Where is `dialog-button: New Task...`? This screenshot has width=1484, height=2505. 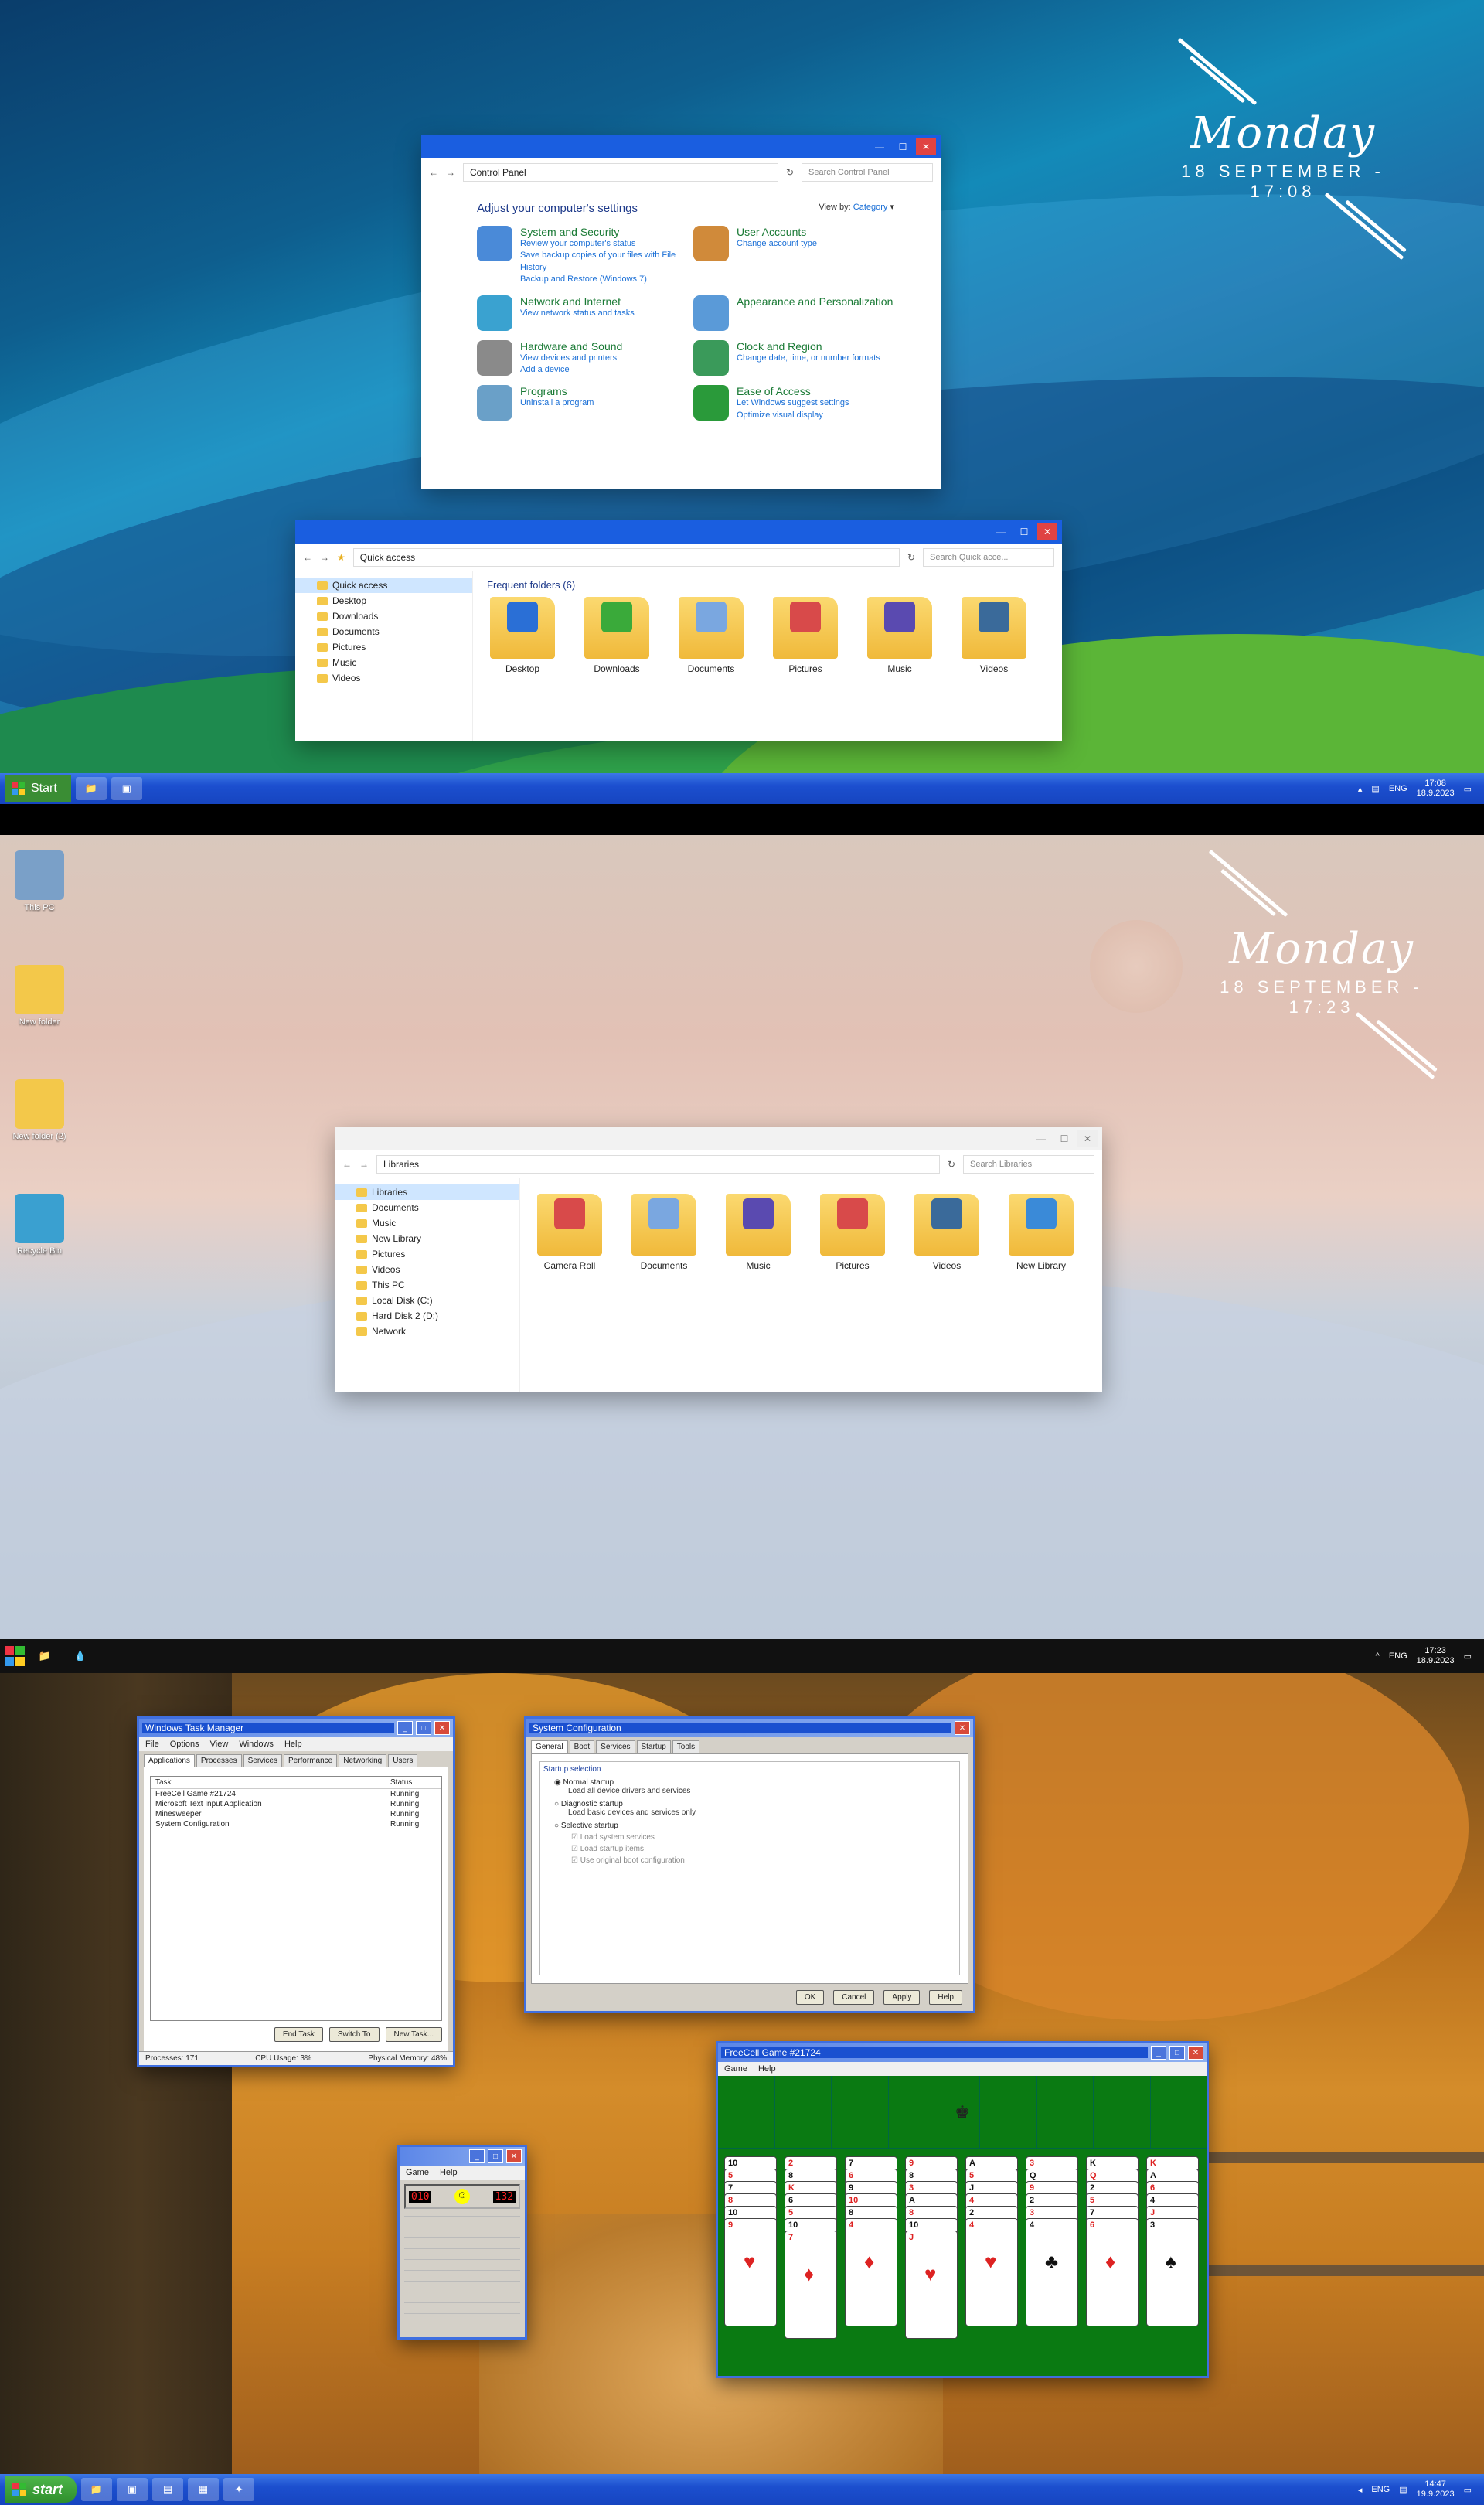
dialog-button: New Task... is located at coordinates (413, 2034).